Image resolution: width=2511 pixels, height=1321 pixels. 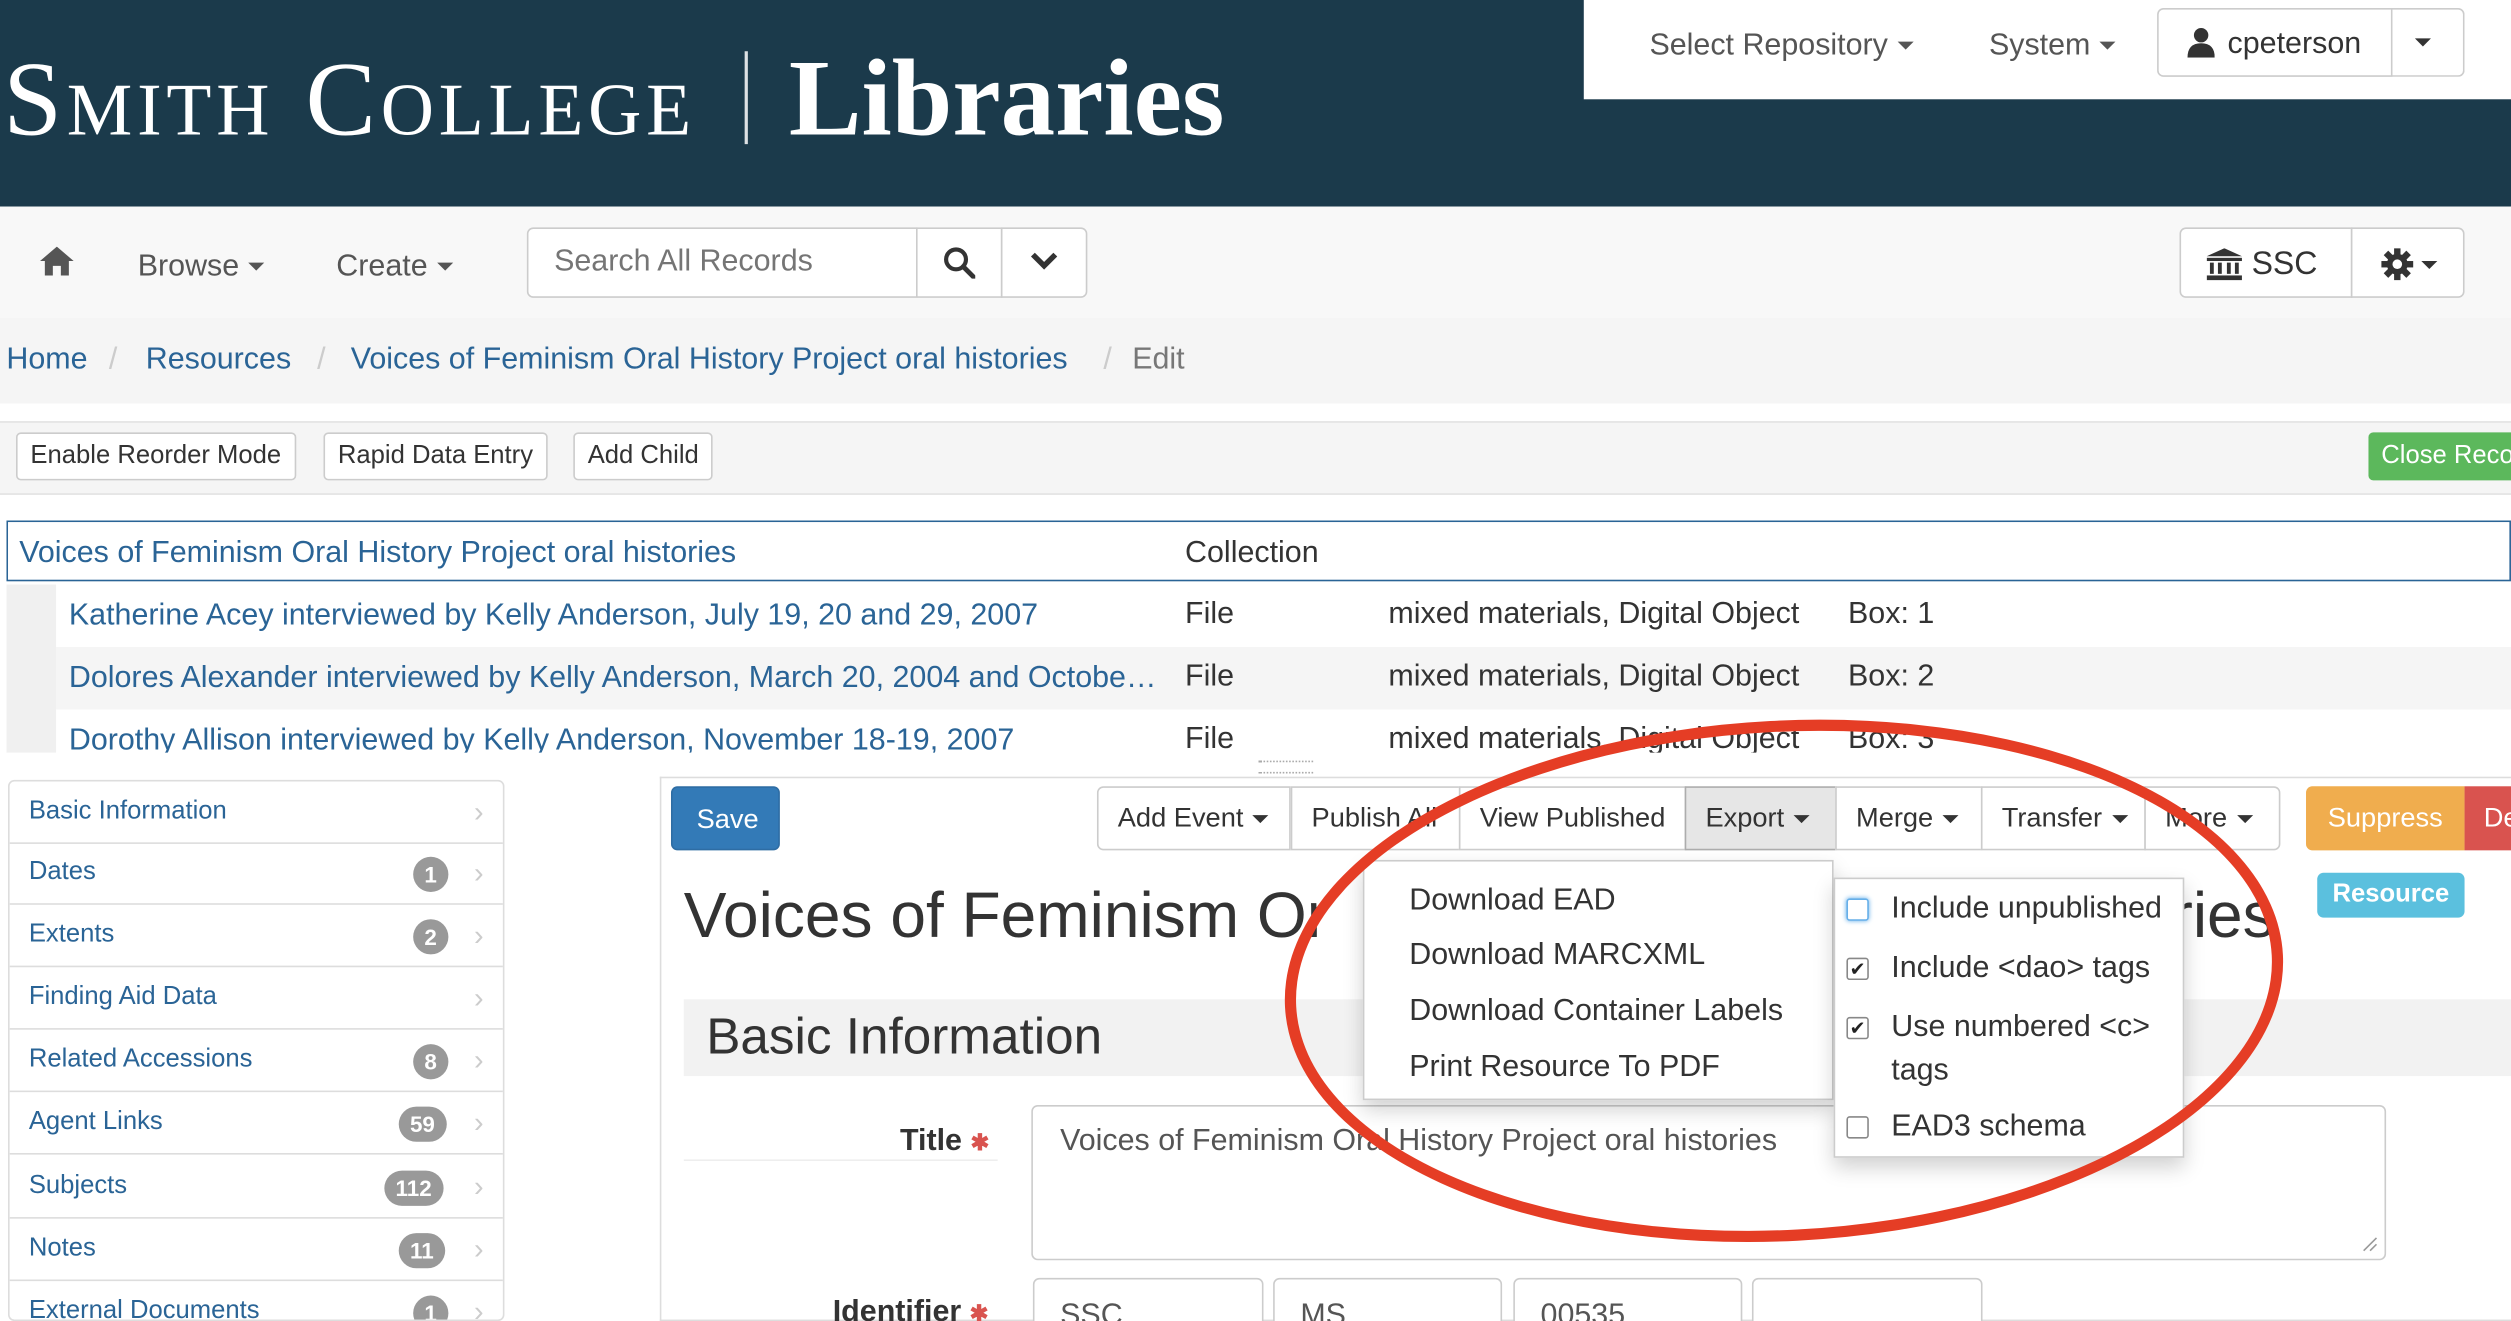 What do you see at coordinates (256, 1123) in the screenshot?
I see `sidebar-item-agent-links: Agent Links 59 ›` at bounding box center [256, 1123].